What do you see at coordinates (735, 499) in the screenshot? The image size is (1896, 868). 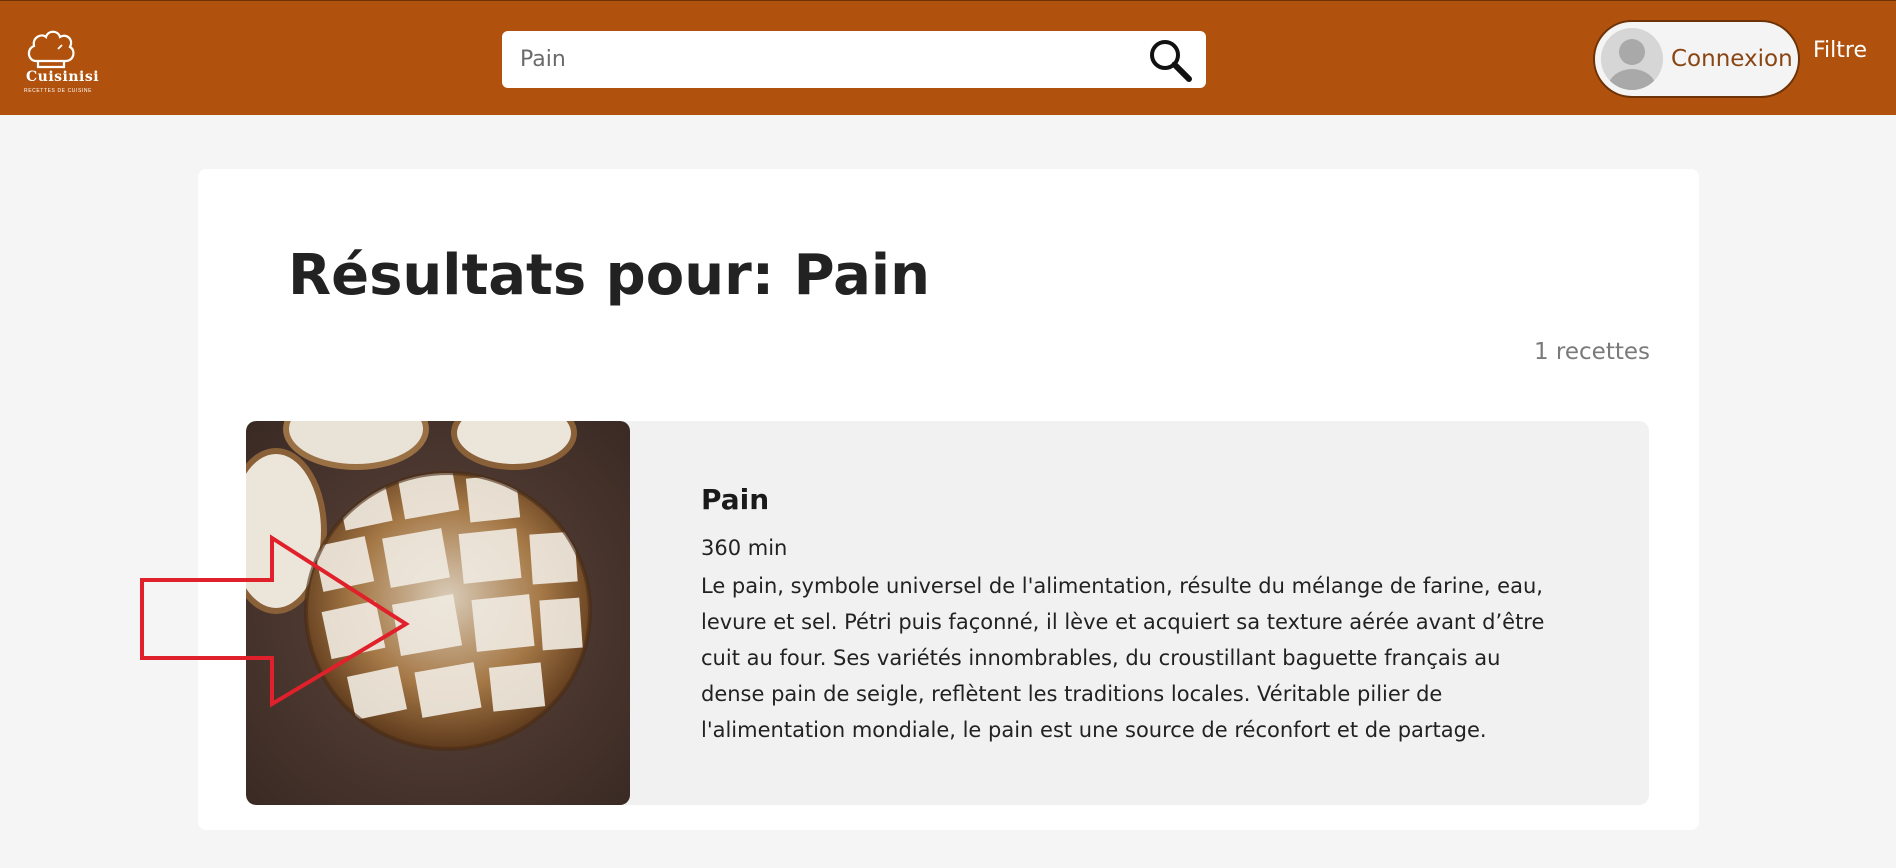 I see `recipe-title: Pain` at bounding box center [735, 499].